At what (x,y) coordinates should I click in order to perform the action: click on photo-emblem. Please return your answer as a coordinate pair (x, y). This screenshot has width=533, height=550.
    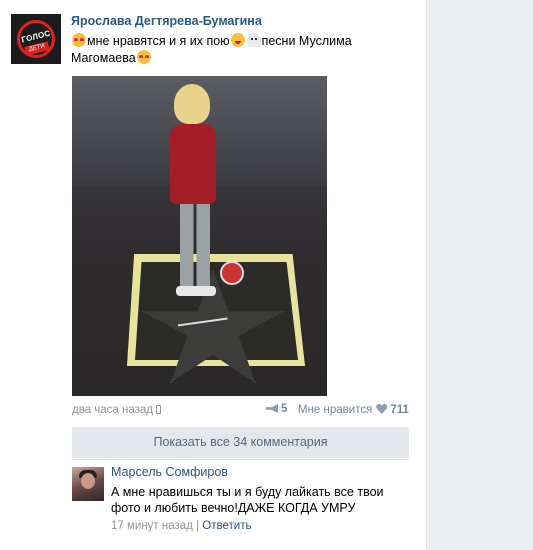
    Looking at the image, I should click on (232, 273).